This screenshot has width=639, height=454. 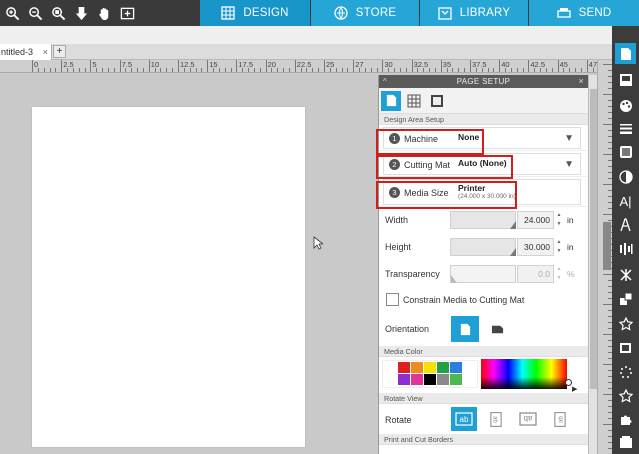 I want to click on section-media-color: Media Color, so click(x=483, y=351).